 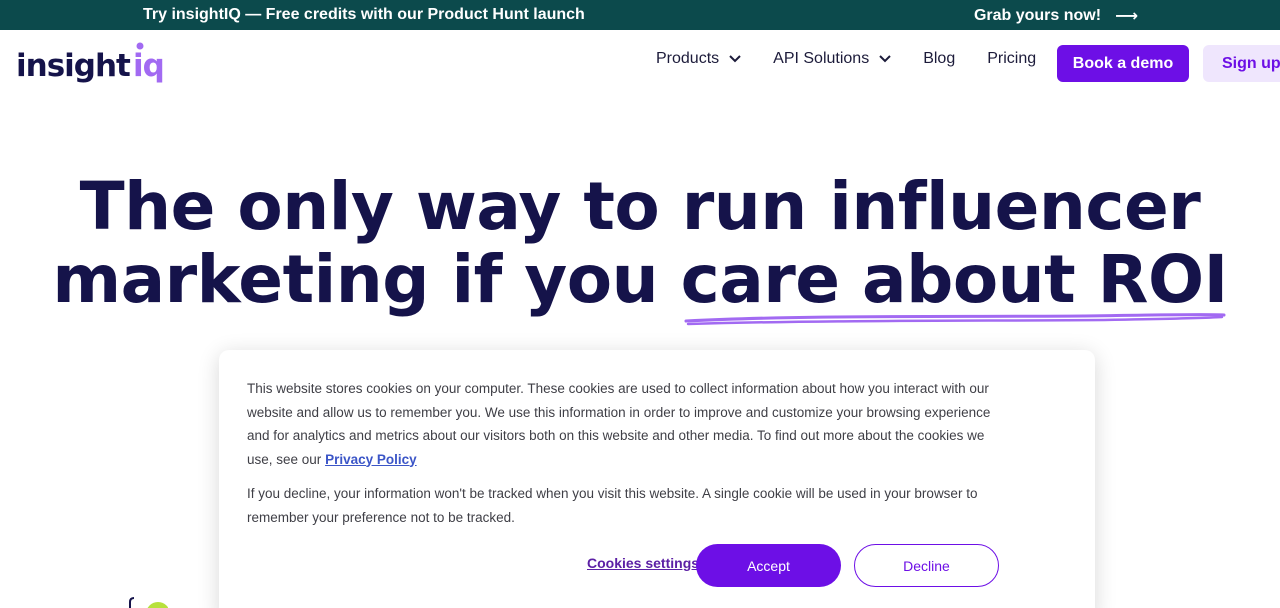 I want to click on nav-item-blog: Blog, so click(x=939, y=59).